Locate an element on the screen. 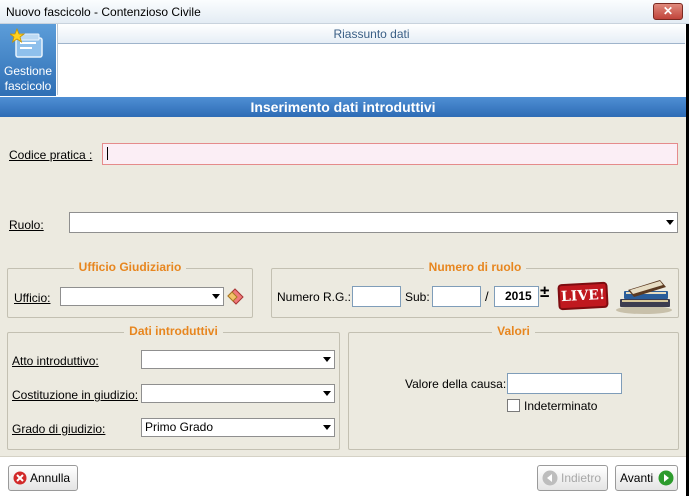 This screenshot has height=496, width=689. numero-group-title: Numero di ruolo is located at coordinates (475, 267).